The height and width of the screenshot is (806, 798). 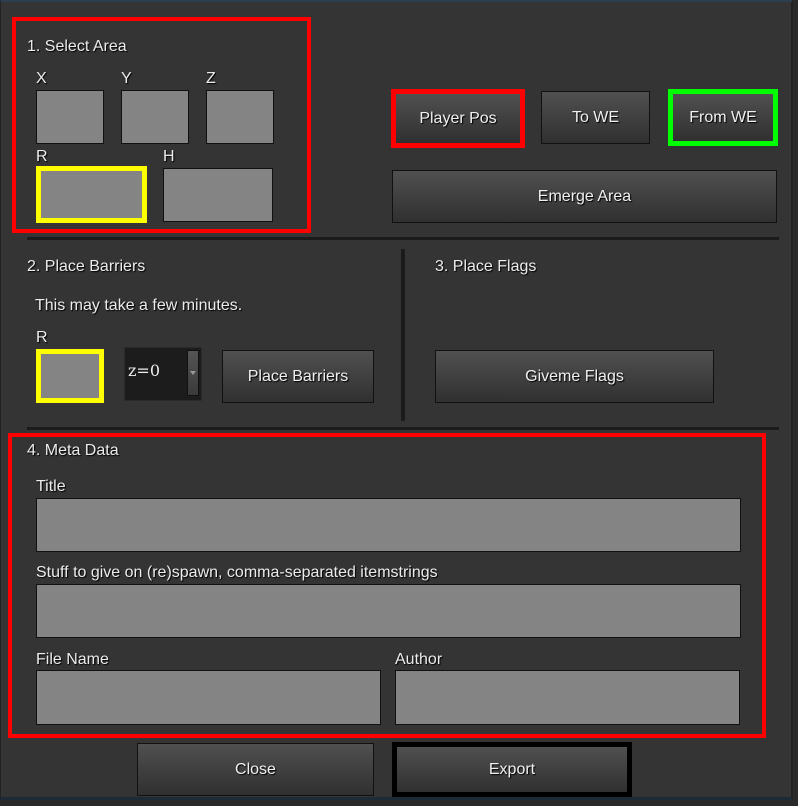 I want to click on chevron-down-icon, so click(x=193, y=373).